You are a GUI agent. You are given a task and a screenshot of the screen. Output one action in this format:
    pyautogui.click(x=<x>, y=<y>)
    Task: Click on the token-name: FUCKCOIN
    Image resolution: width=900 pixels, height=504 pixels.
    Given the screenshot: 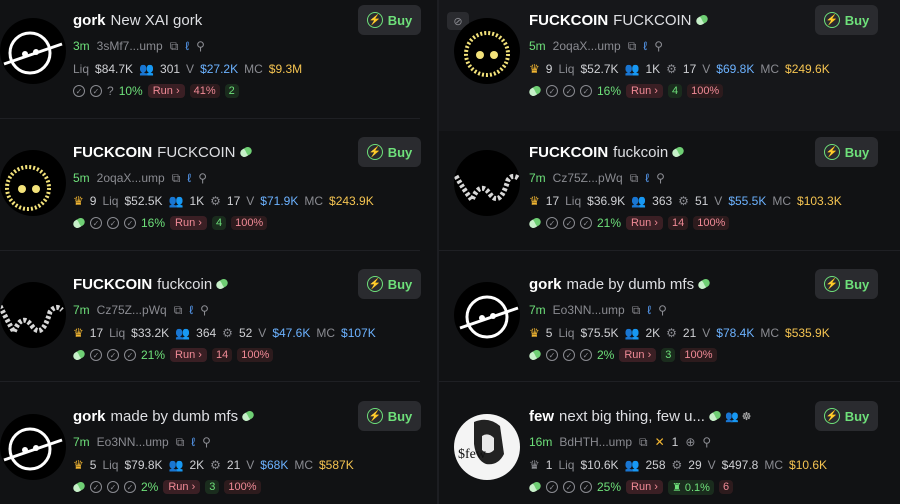 What is the action you would take?
    pyautogui.click(x=652, y=20)
    